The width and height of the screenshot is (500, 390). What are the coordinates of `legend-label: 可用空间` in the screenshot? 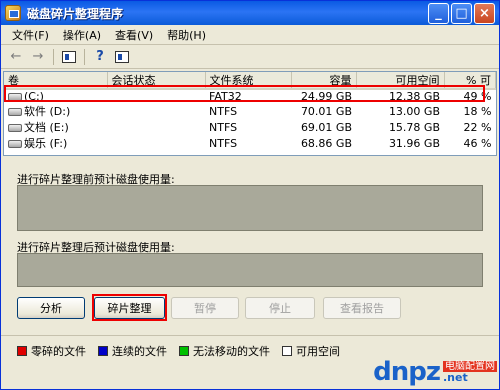 It's located at (318, 351).